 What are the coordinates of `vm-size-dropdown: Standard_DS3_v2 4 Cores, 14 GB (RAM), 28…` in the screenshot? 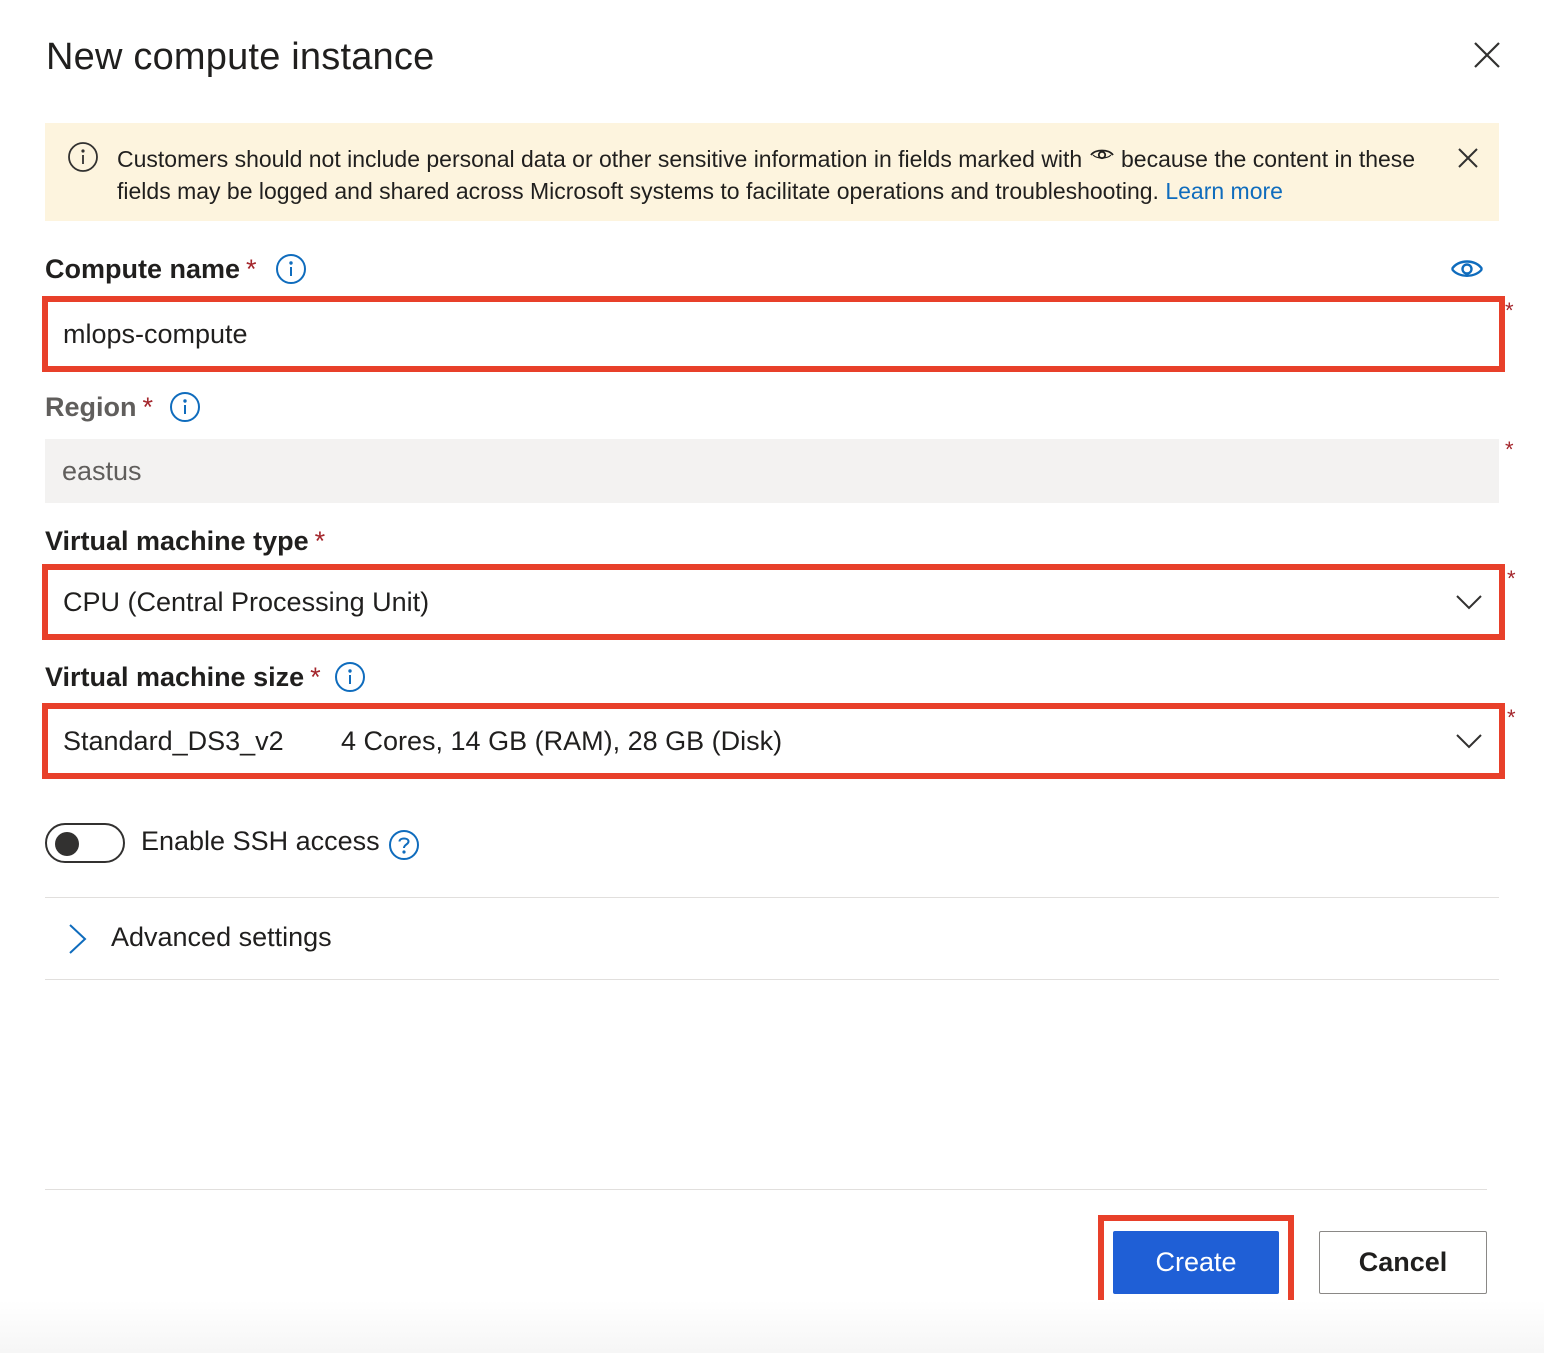 It's located at (773, 741).